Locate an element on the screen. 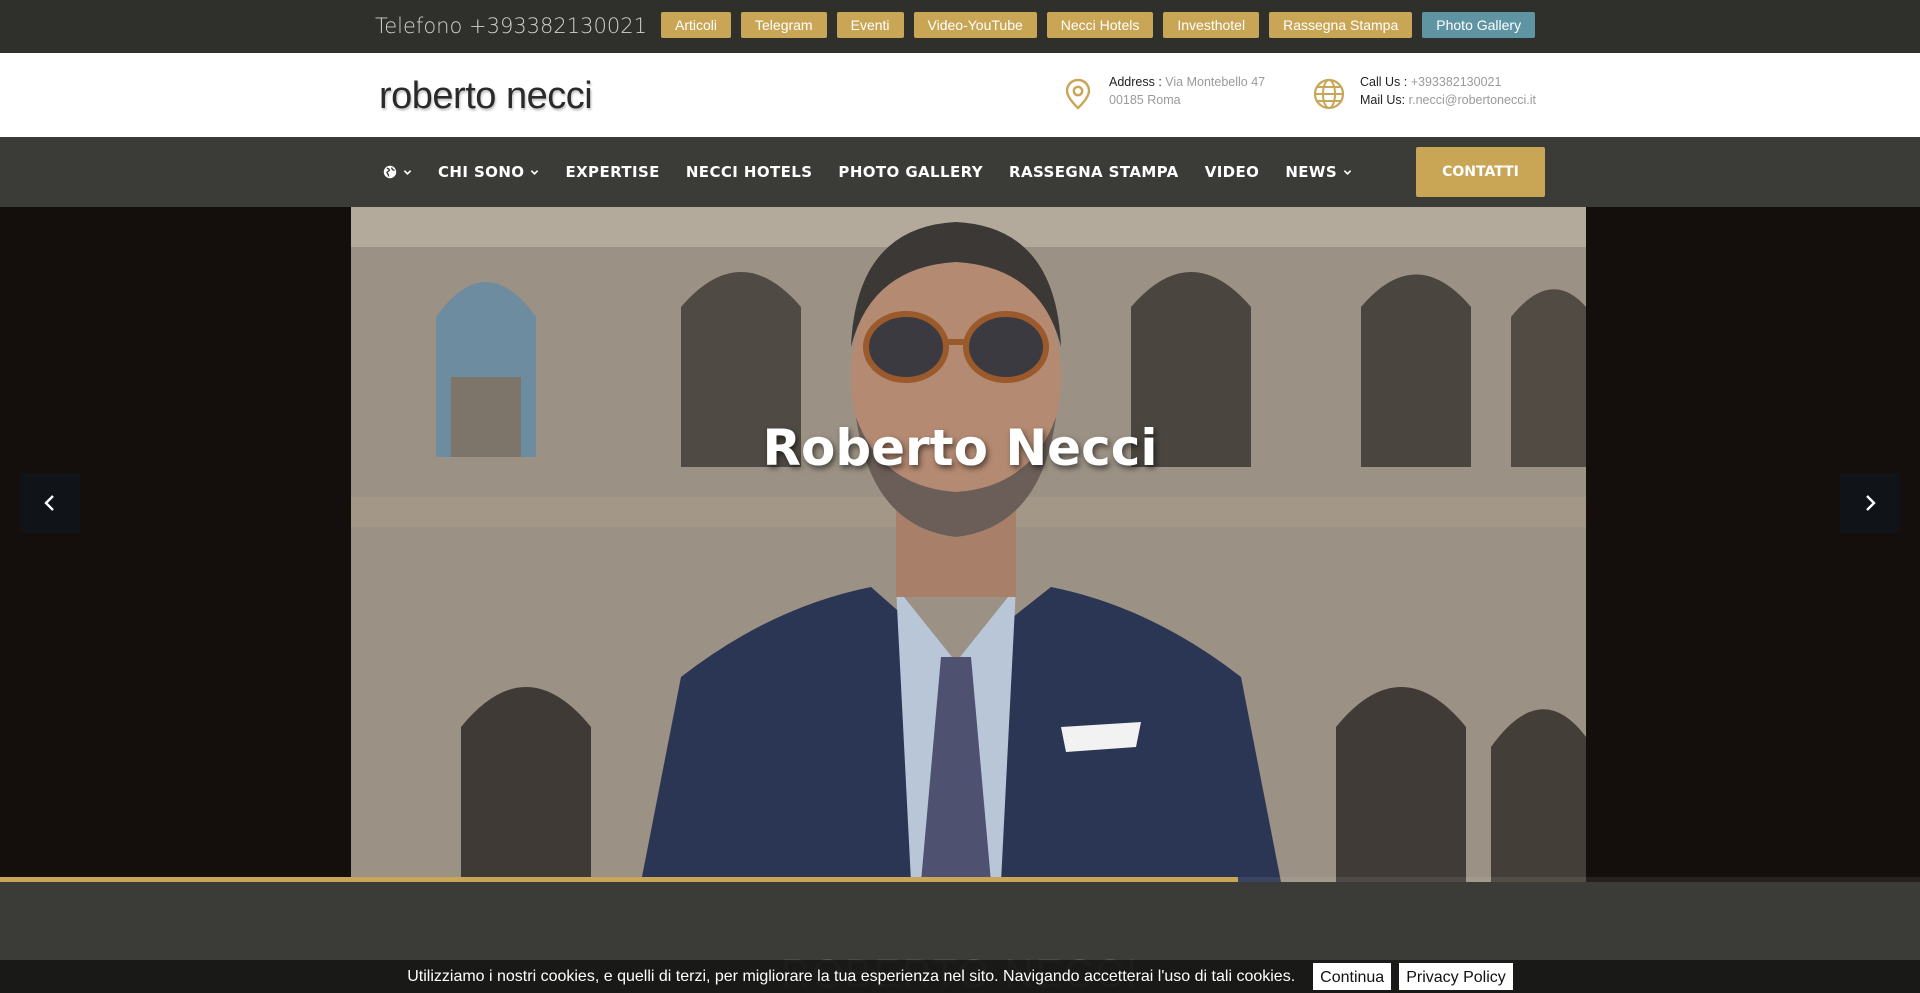 This screenshot has width=1920, height=993. mail-label: Mail Us: is located at coordinates (1383, 100).